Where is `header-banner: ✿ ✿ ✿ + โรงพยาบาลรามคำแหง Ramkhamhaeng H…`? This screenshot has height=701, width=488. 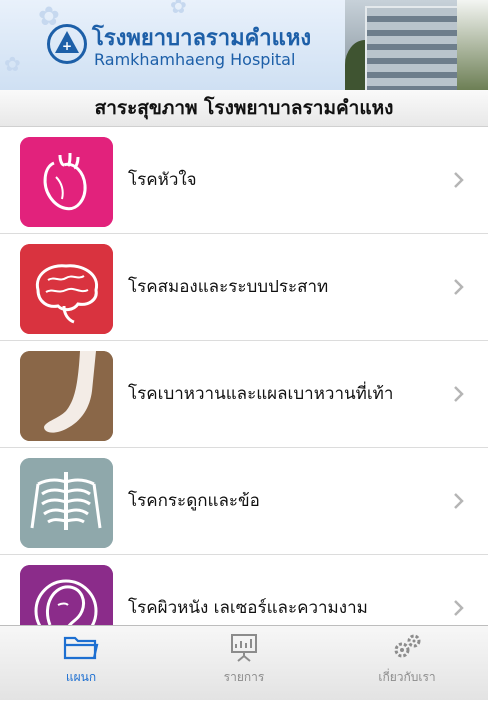
header-banner: ✿ ✿ ✿ + โรงพยาบาลรามคำแหง Ramkhamhaeng H… is located at coordinates (244, 45).